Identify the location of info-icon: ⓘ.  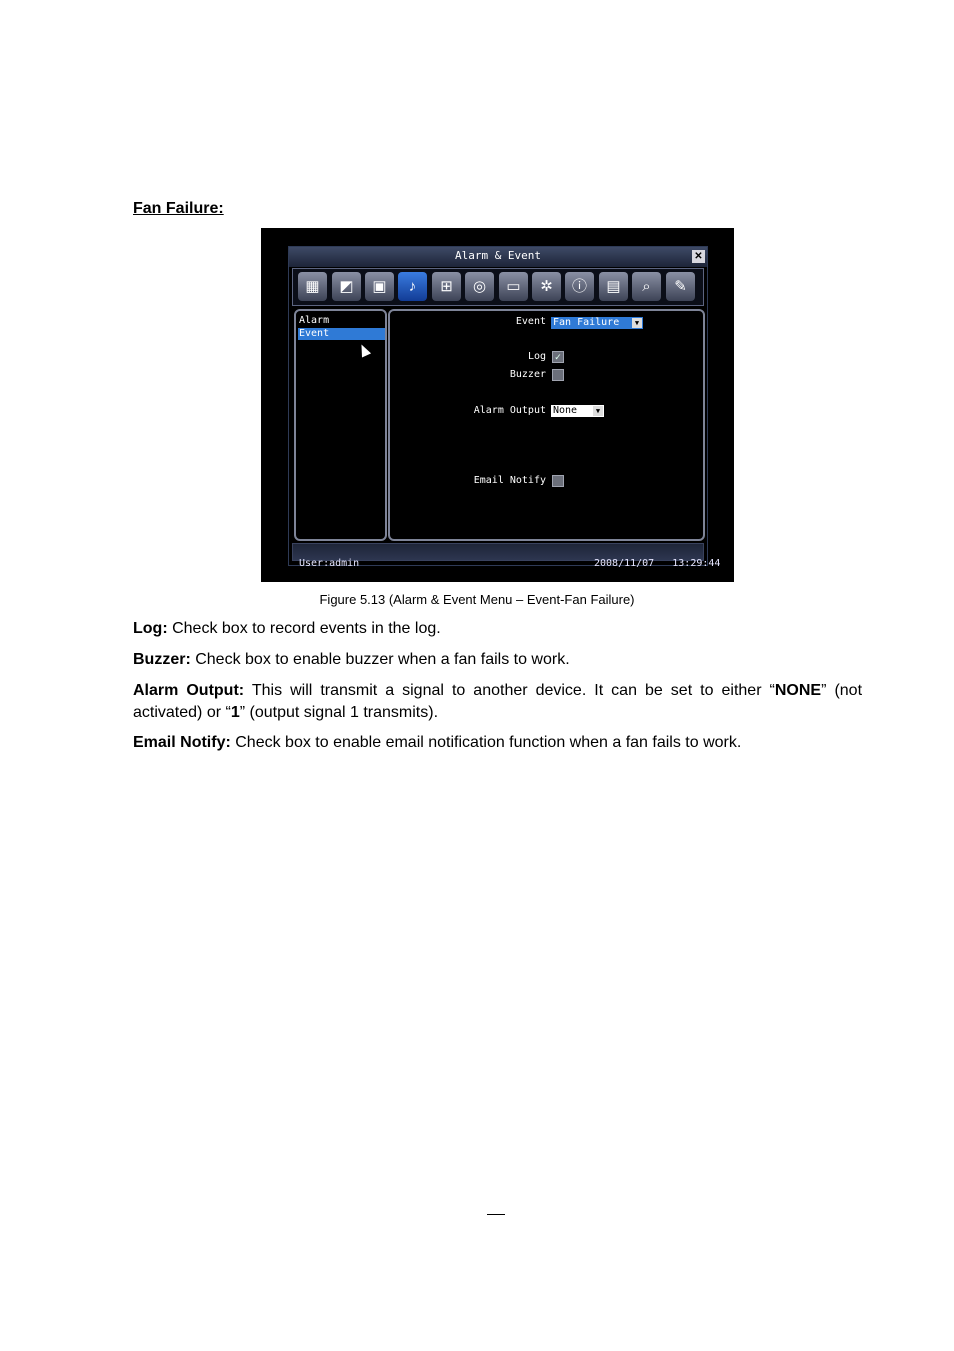
(579, 286).